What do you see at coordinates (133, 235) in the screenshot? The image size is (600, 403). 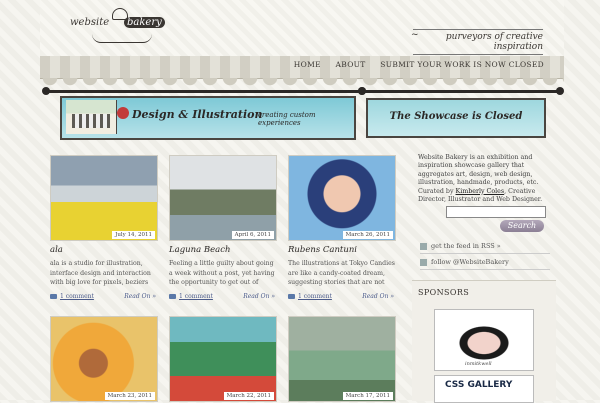 I see `post-date: July 14, 2011` at bounding box center [133, 235].